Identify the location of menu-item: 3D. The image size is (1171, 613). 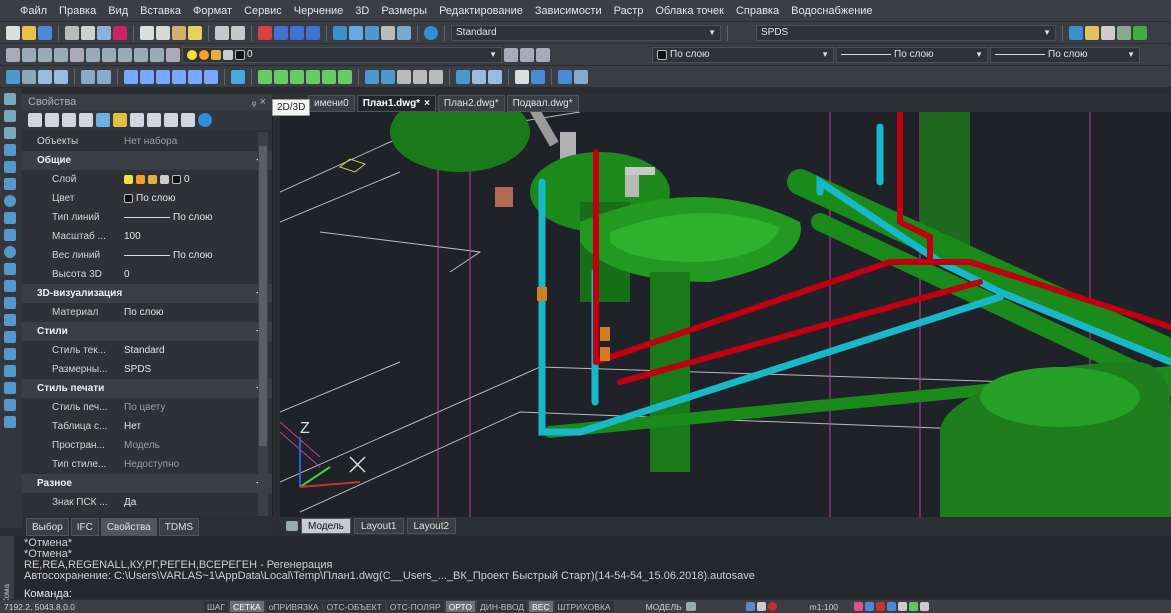
(362, 11).